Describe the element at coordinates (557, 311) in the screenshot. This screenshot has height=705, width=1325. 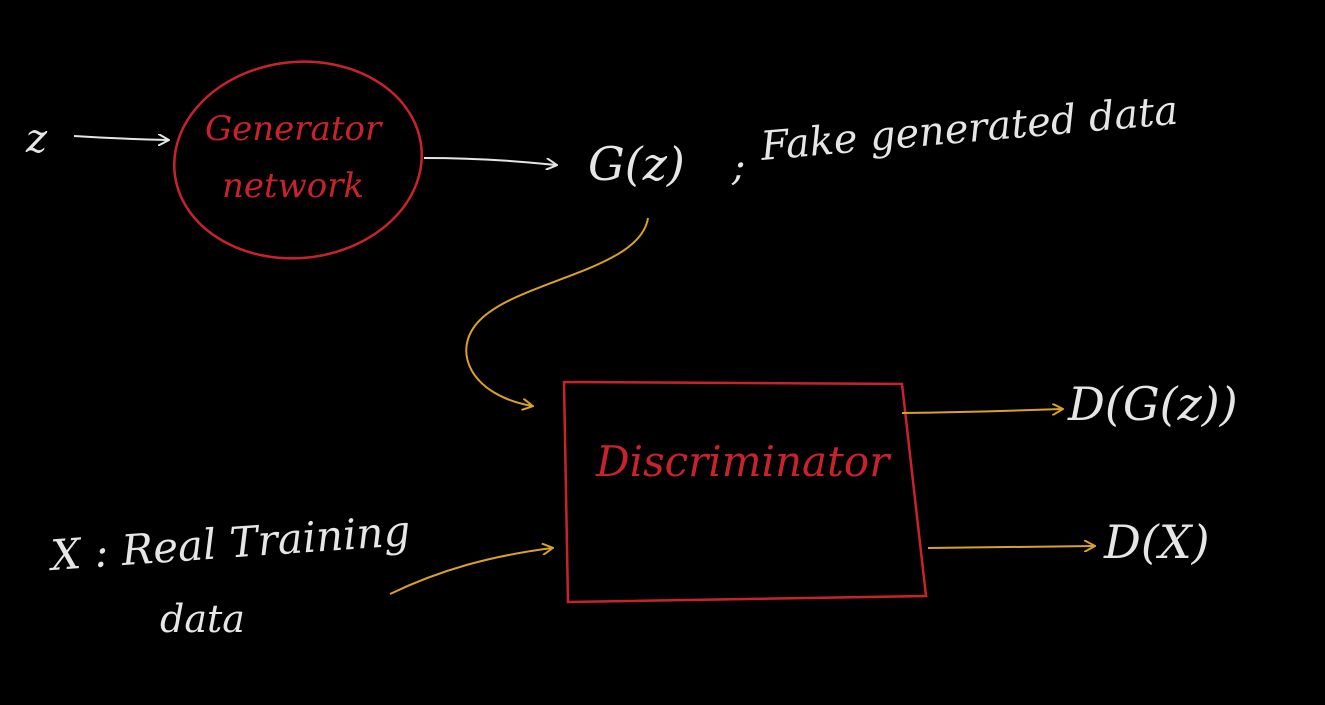
I see `generated-to-discriminator-arrow` at that location.